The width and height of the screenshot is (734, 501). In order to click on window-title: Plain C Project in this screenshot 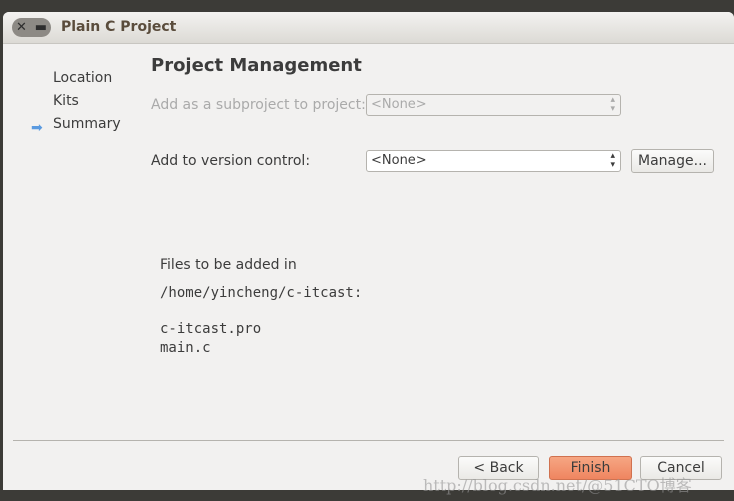, I will do `click(119, 27)`.